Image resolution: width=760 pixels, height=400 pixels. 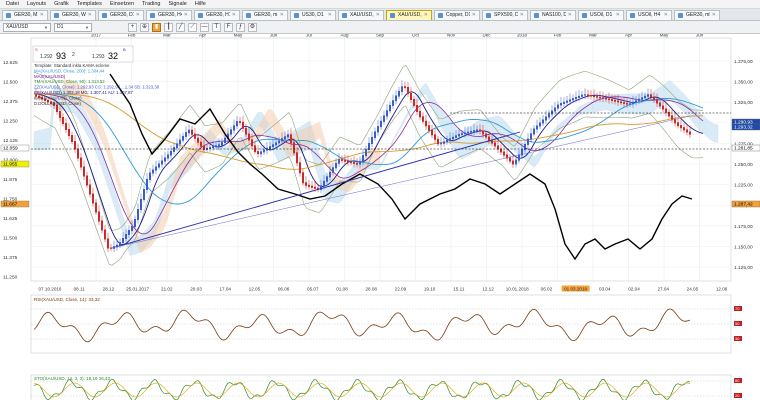 I want to click on month-label: Apr, so click(x=203, y=36).